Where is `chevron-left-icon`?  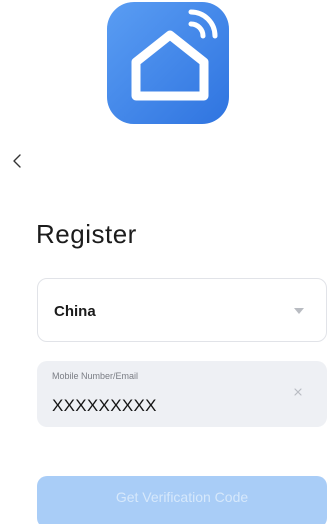 chevron-left-icon is located at coordinates (17, 161).